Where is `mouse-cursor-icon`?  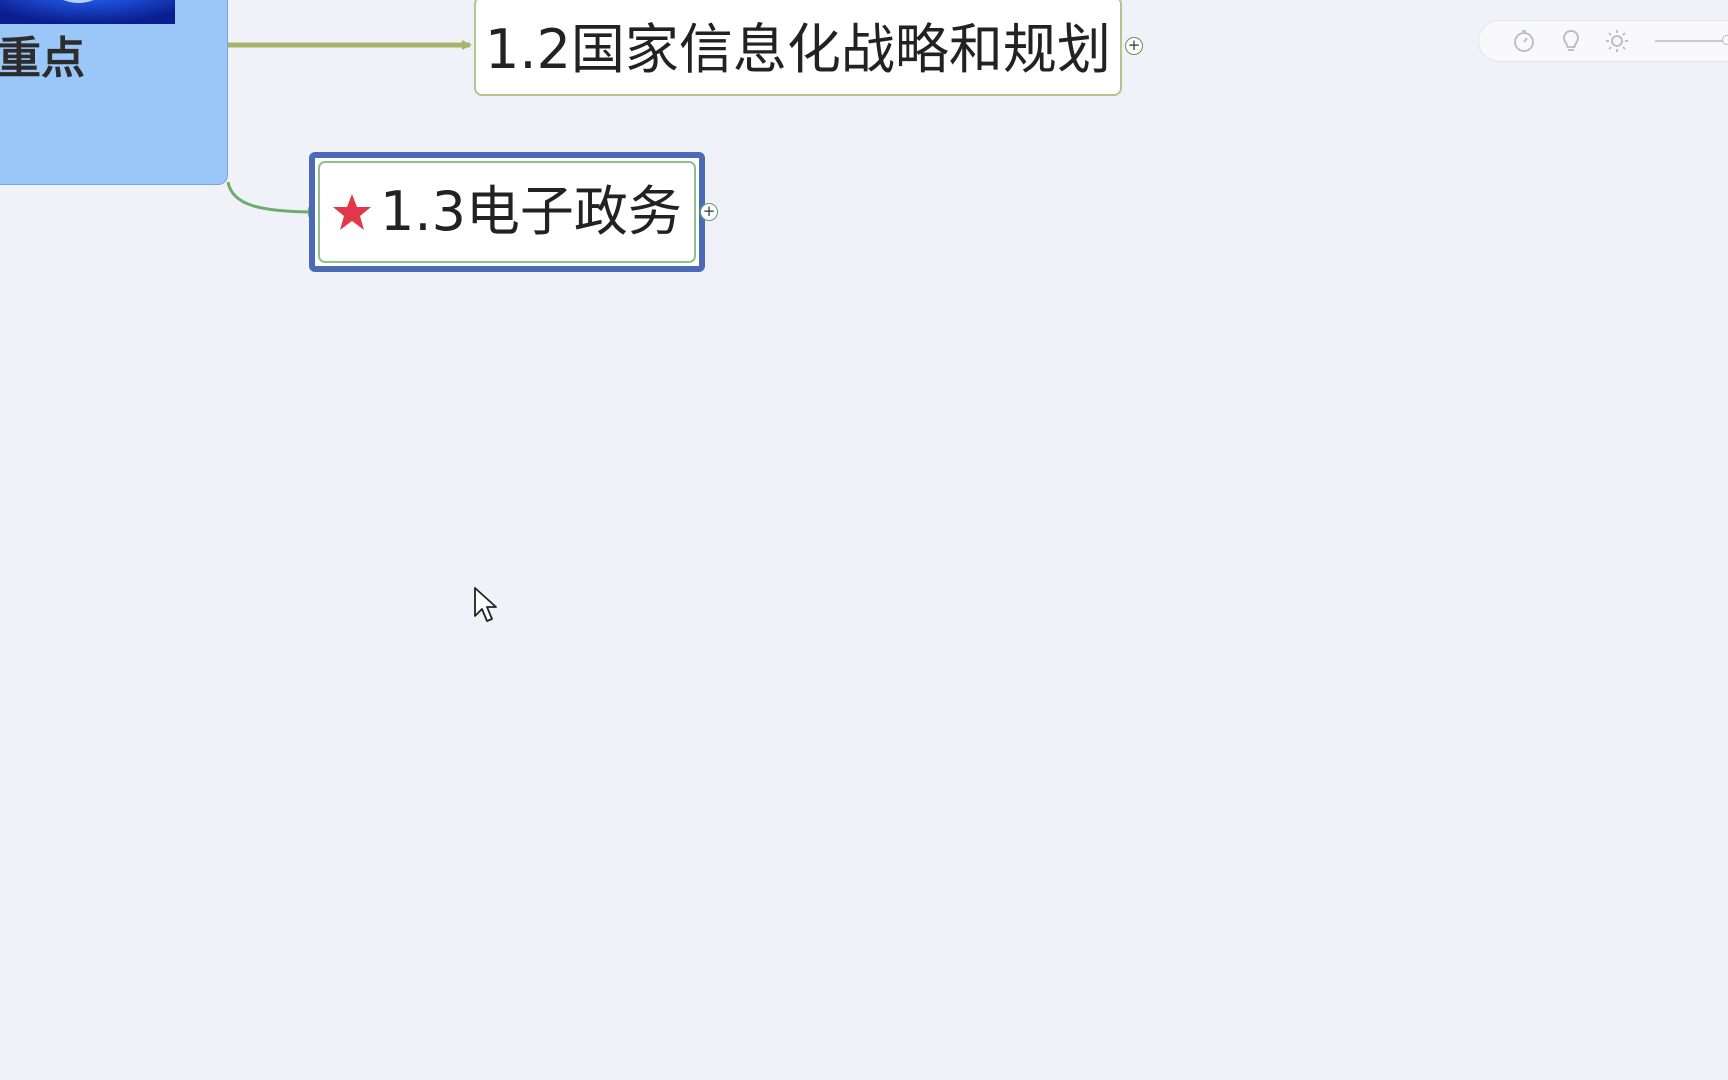
mouse-cursor-icon is located at coordinates (485, 604).